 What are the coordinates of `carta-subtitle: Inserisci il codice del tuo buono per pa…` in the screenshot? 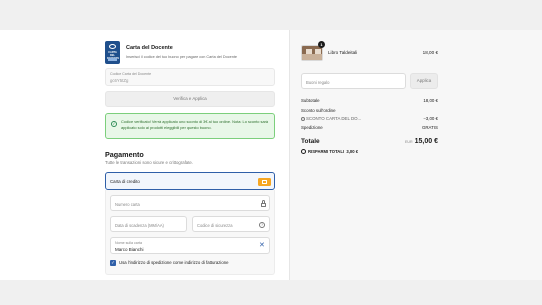 It's located at (182, 57).